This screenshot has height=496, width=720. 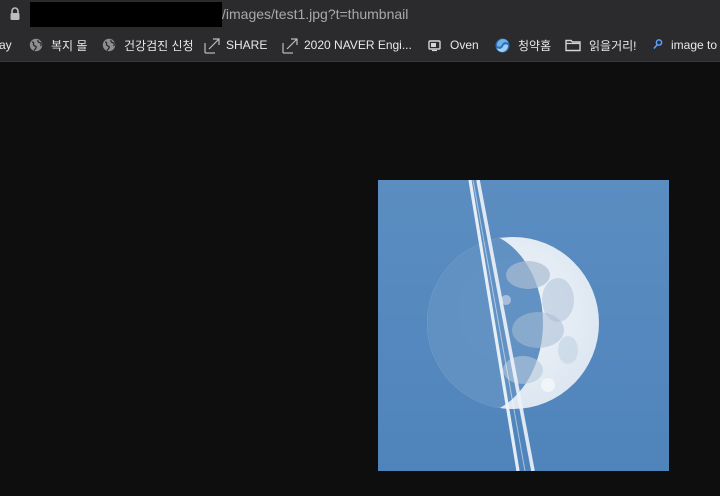 I want to click on bookmark-ay: ay, so click(x=6, y=45).